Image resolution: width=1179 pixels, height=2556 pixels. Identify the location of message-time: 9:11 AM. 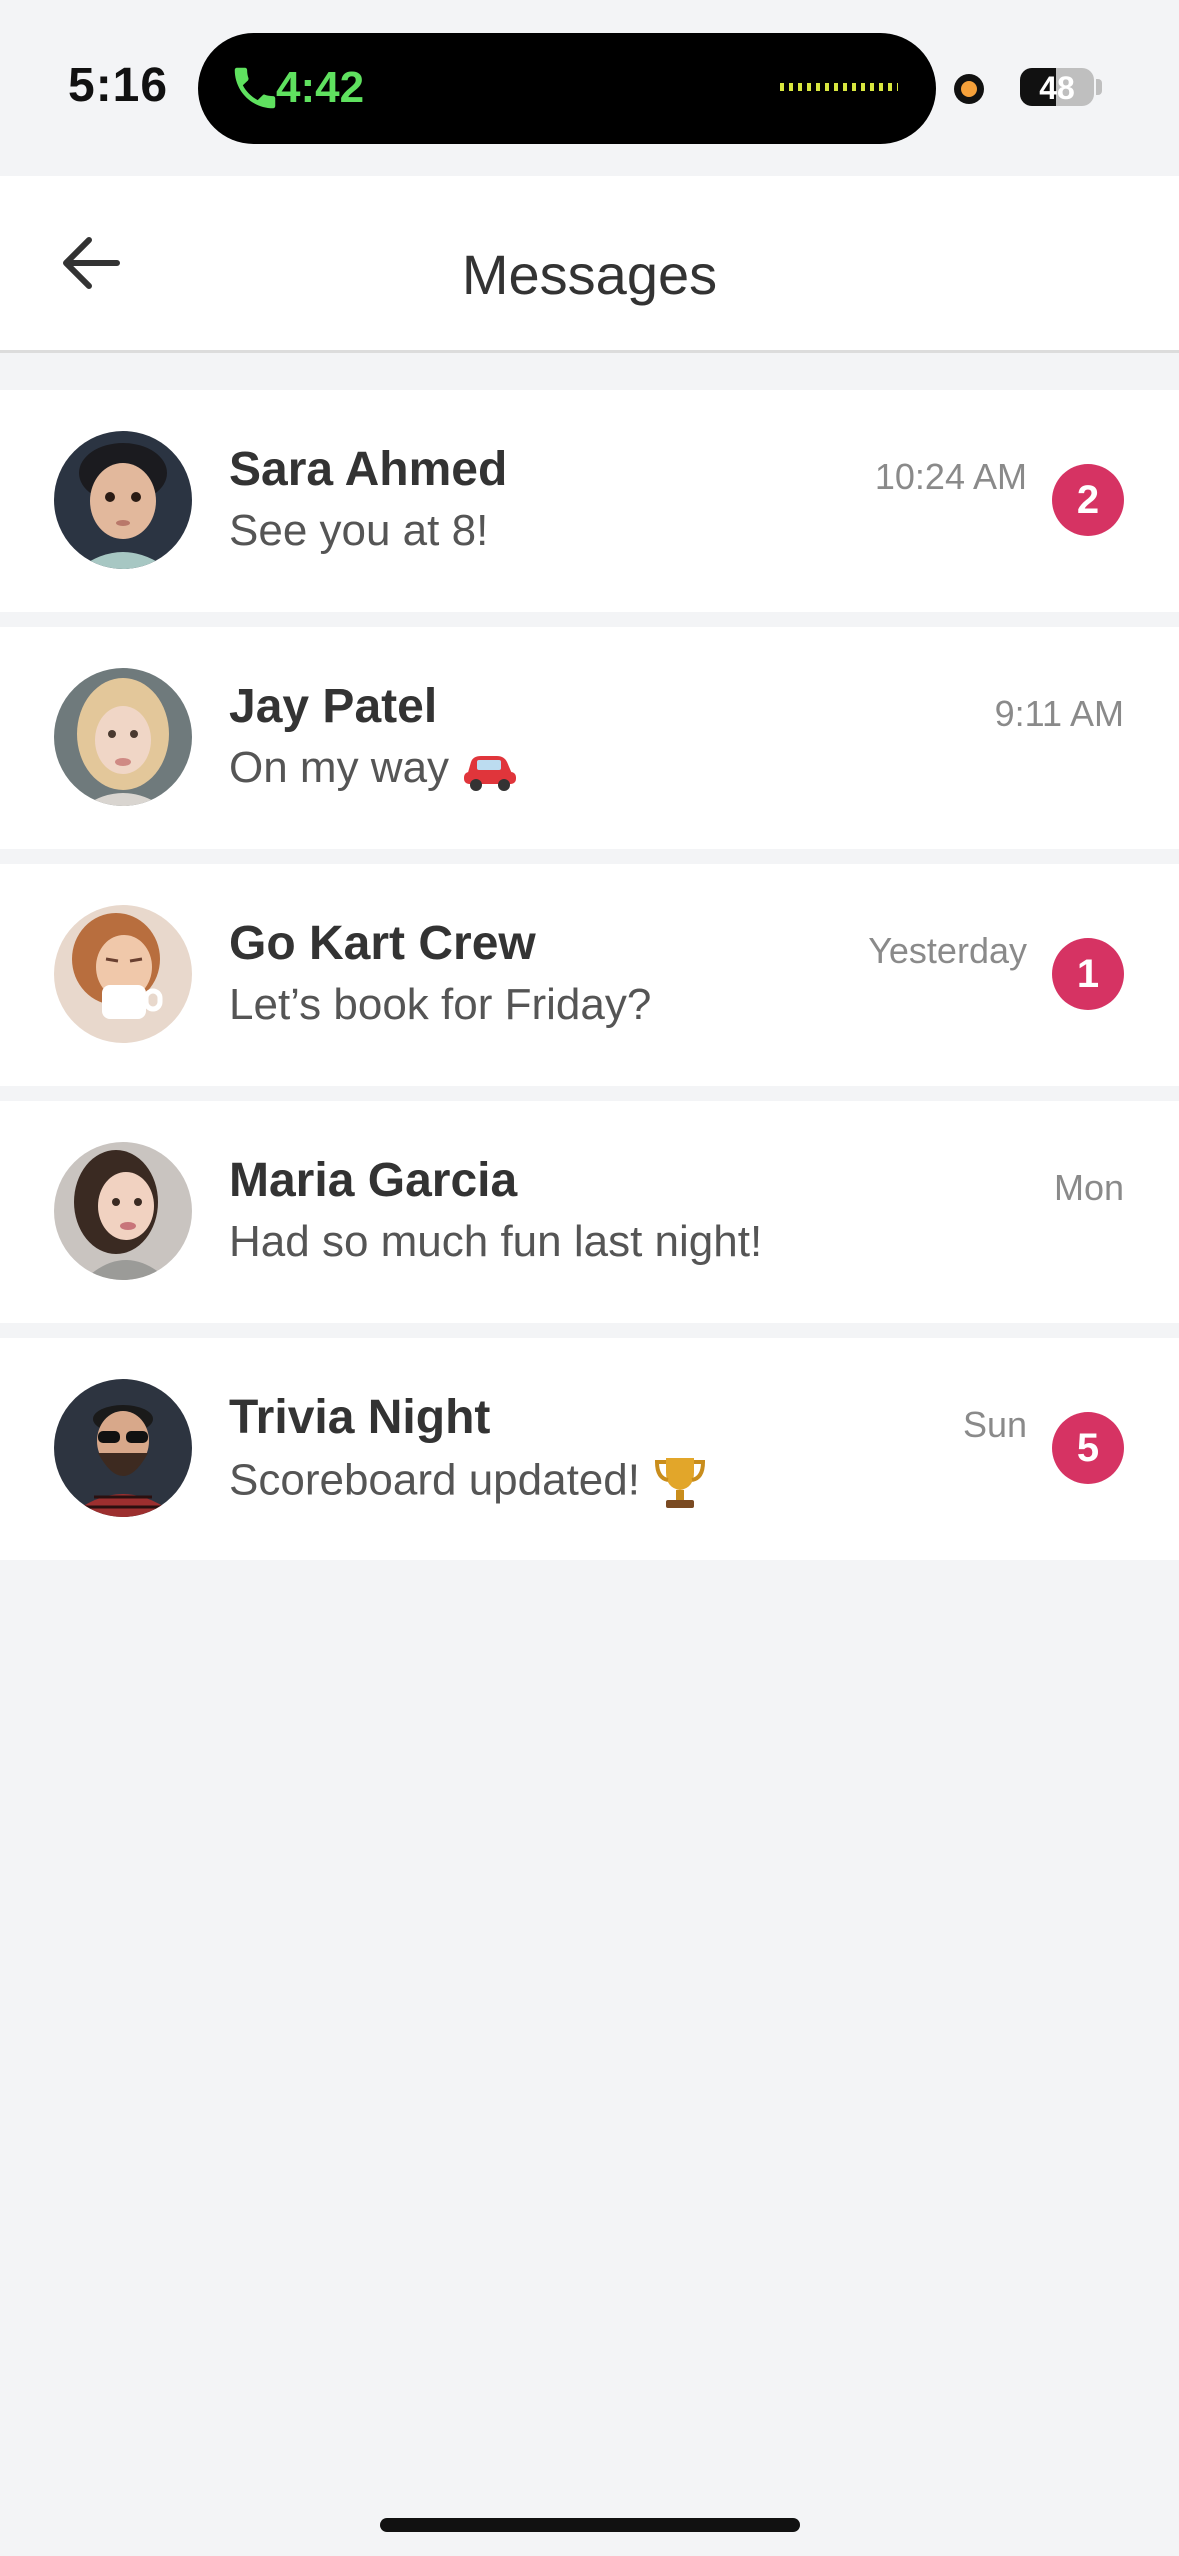
(1059, 713).